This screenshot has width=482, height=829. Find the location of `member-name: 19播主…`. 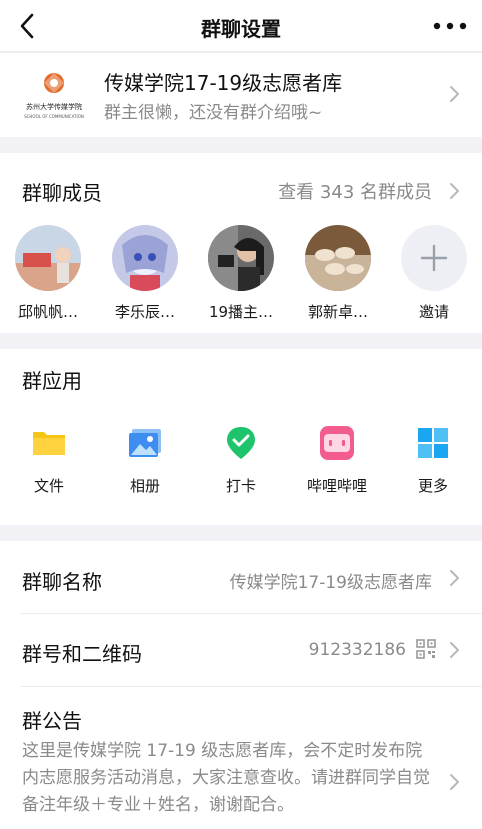

member-name: 19播主… is located at coordinates (241, 312).